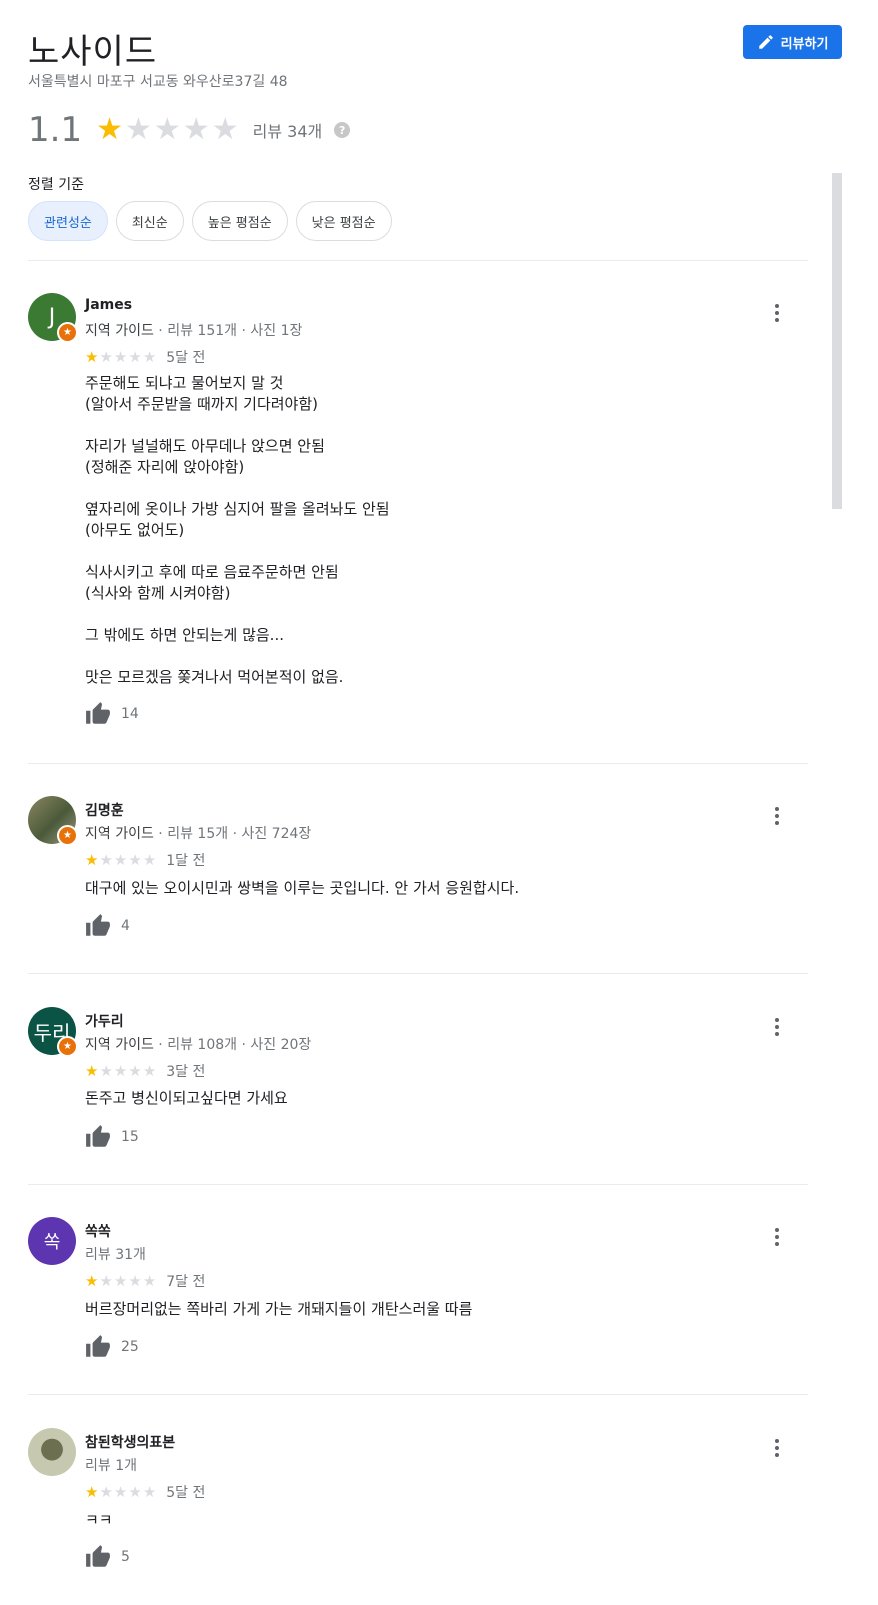 The height and width of the screenshot is (1605, 878). Describe the element at coordinates (112, 714) in the screenshot. I see `like-button: 14` at that location.